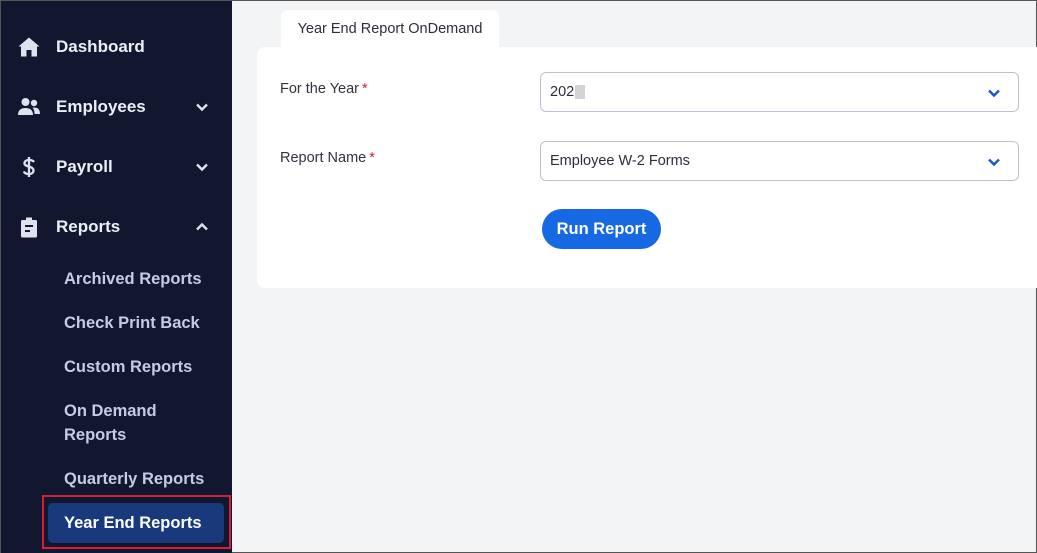 This screenshot has height=553, width=1037. Describe the element at coordinates (601, 229) in the screenshot. I see `run-report-button: Run Report` at that location.